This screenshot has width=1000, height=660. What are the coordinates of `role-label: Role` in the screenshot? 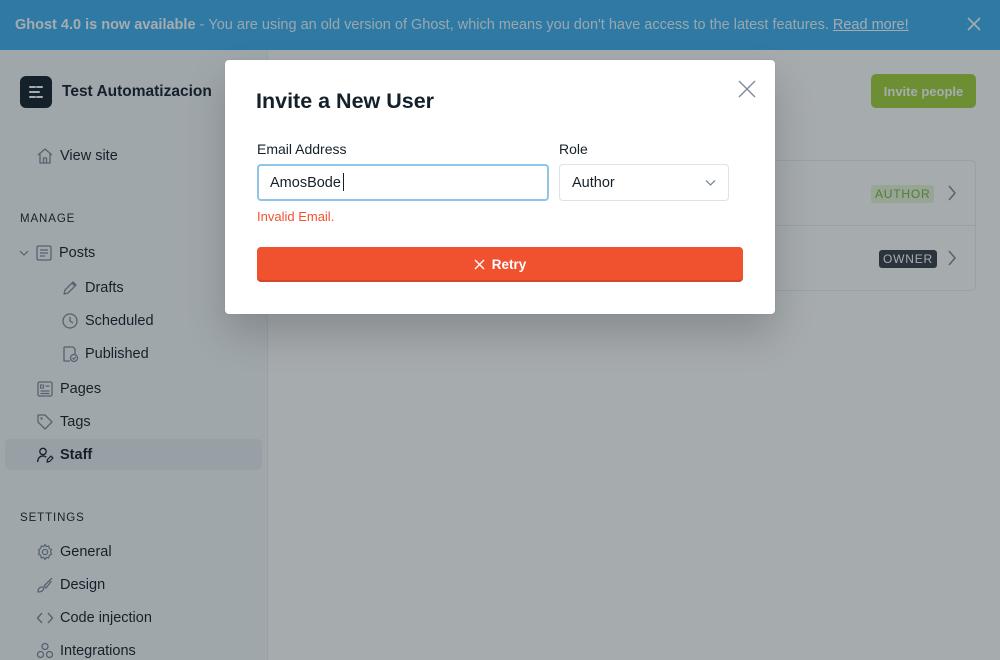 It's located at (573, 149).